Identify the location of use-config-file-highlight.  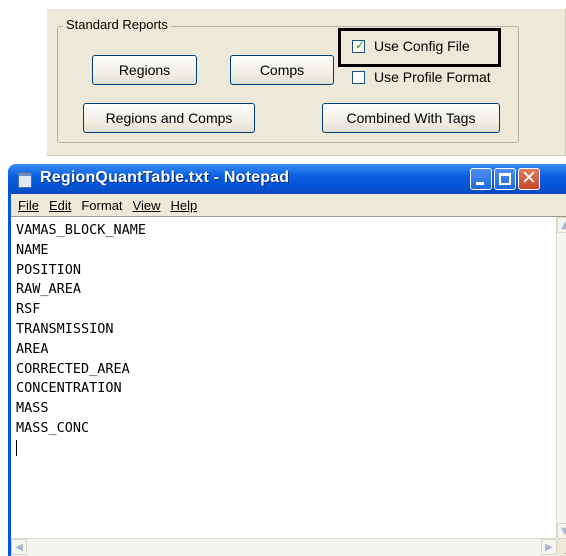
(419, 47).